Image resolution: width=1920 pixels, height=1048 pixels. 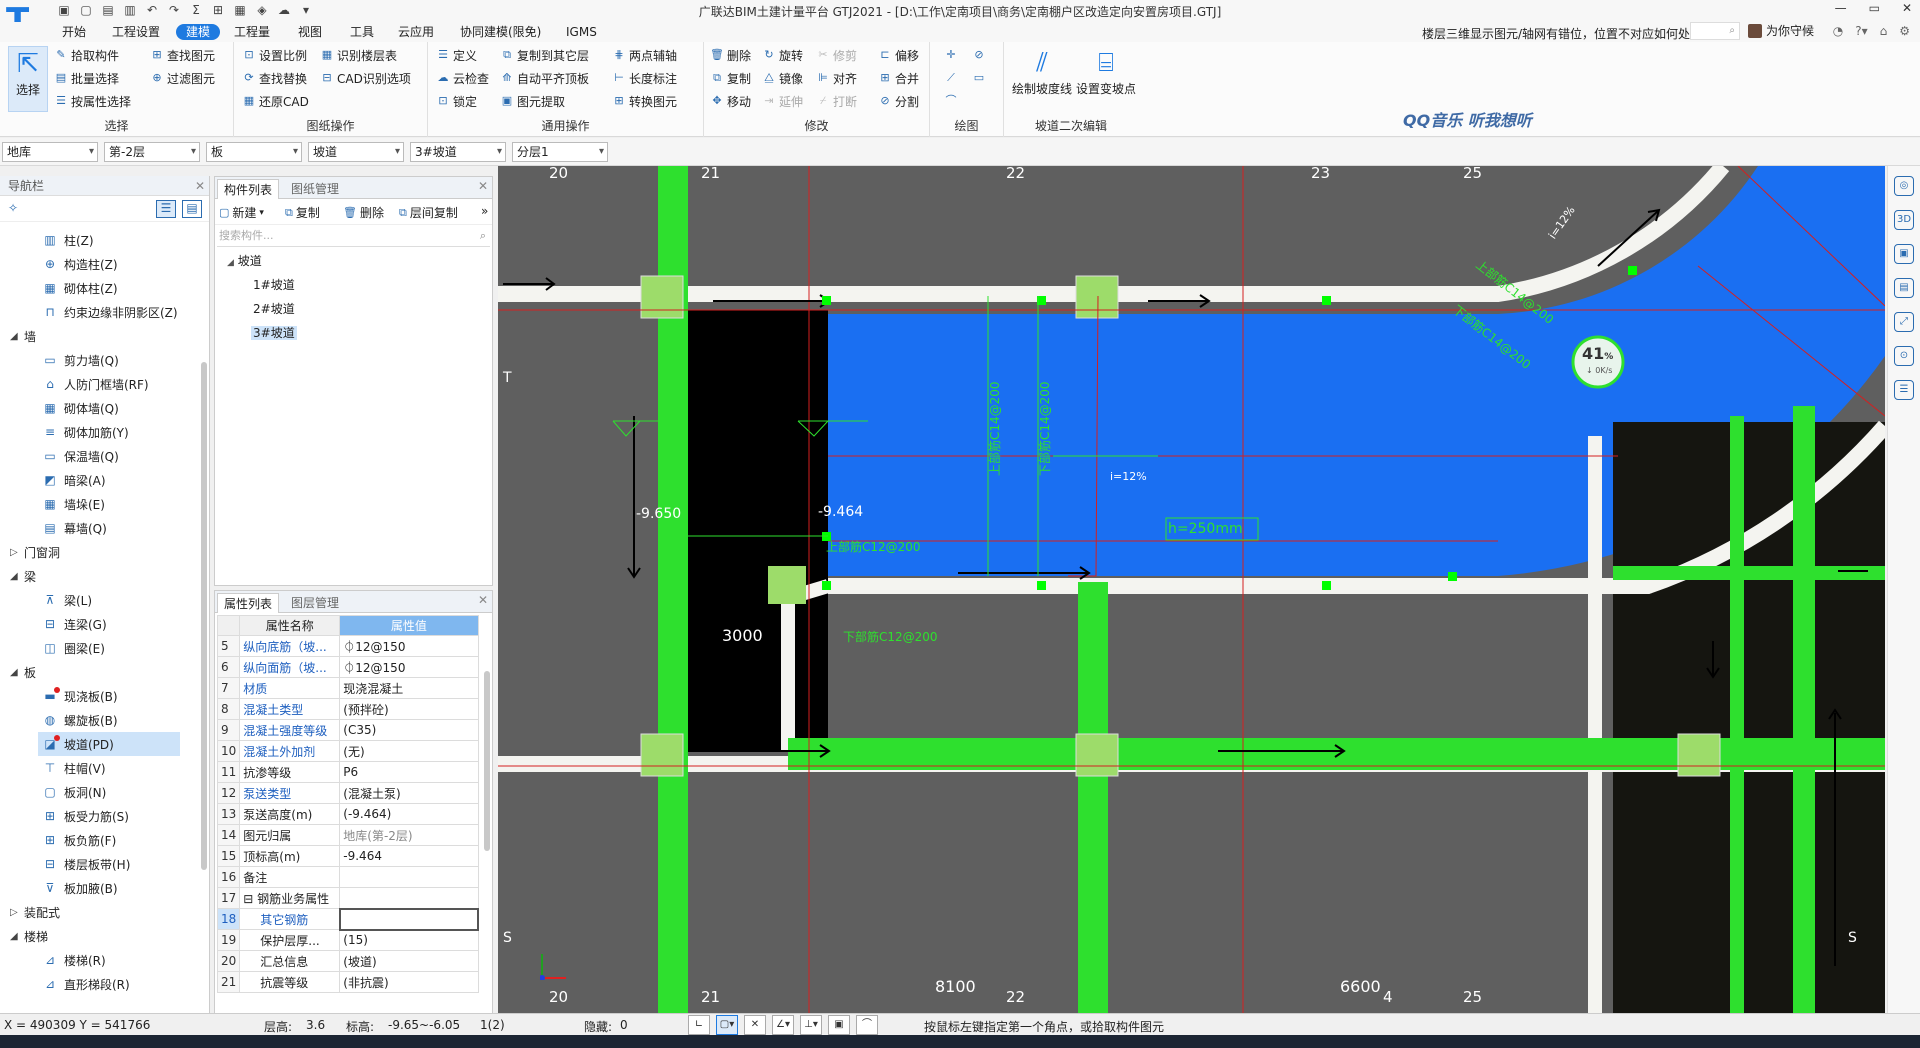 What do you see at coordinates (409, 835) in the screenshot?
I see `property-value: 地库(第-2层)` at bounding box center [409, 835].